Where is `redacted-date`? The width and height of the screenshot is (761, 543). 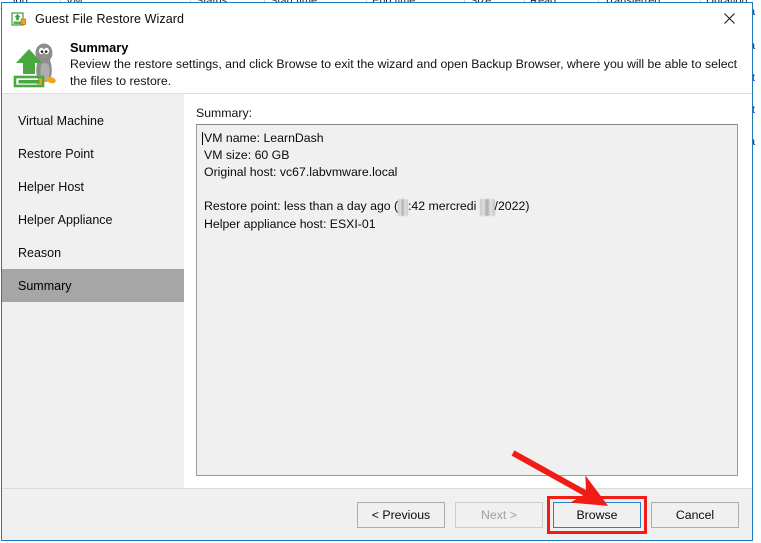 redacted-date is located at coordinates (487, 207).